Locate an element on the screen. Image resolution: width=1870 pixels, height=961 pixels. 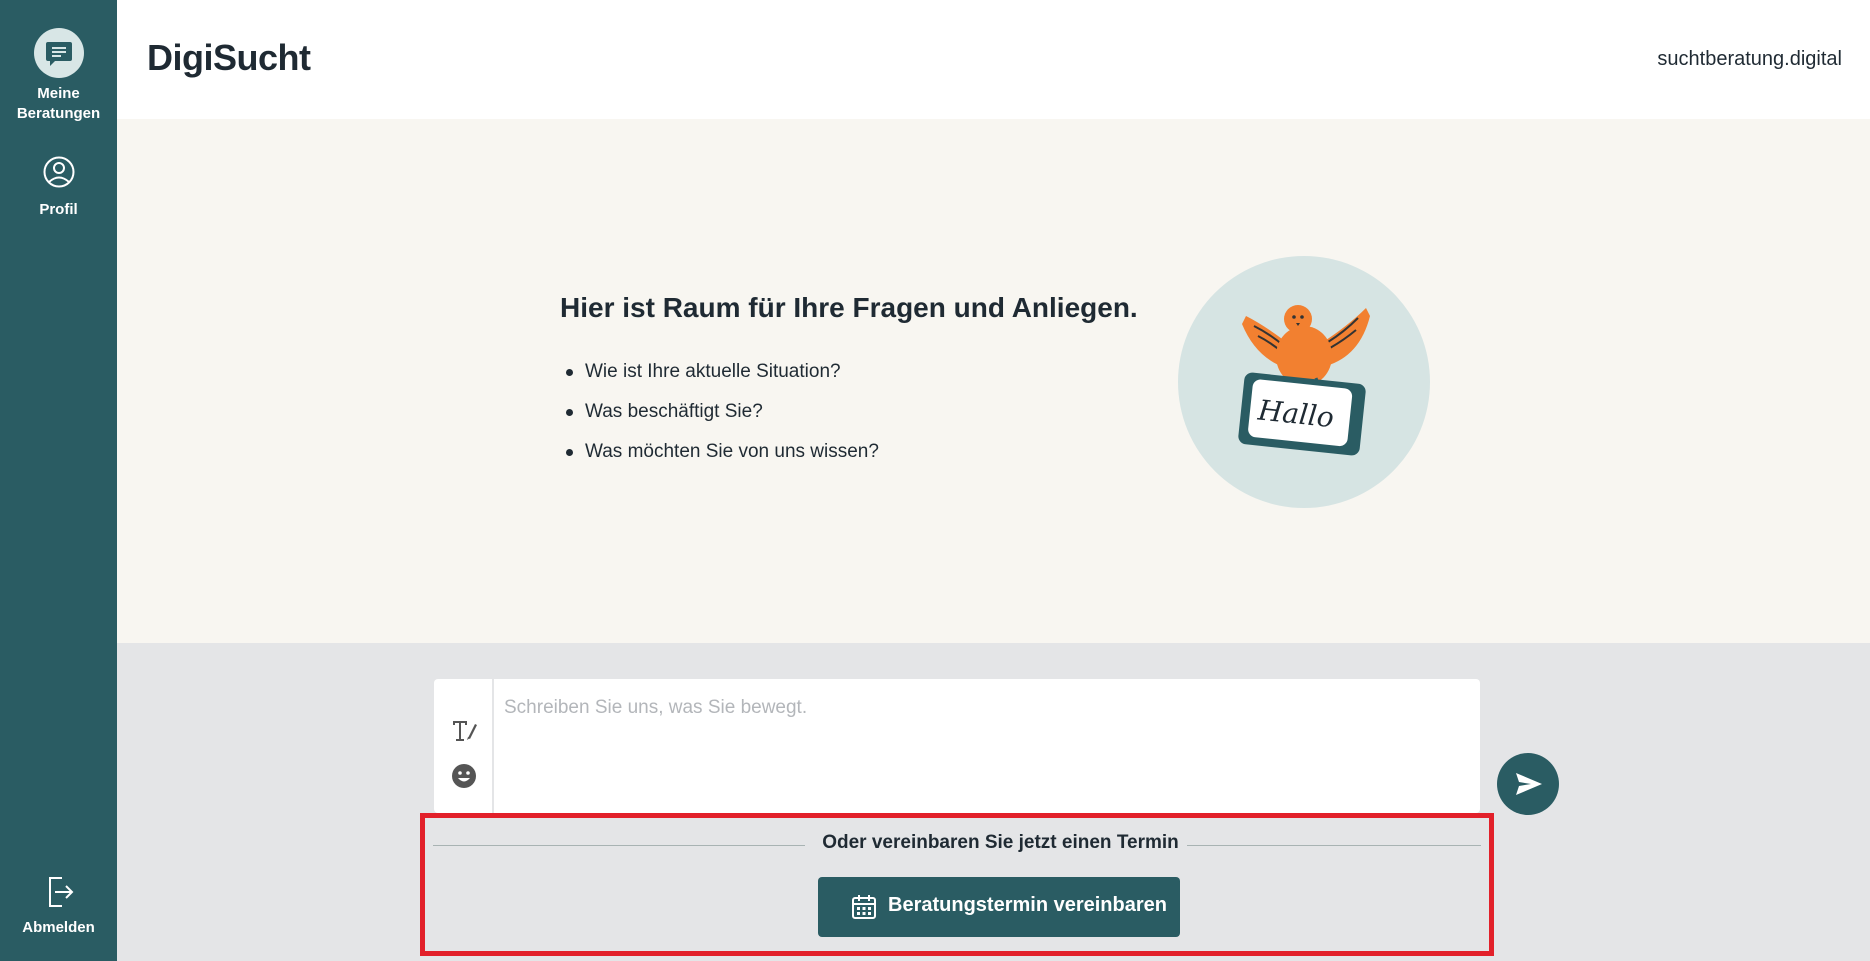
header: DigiSucht suchtberatung.digital is located at coordinates (993, 59).